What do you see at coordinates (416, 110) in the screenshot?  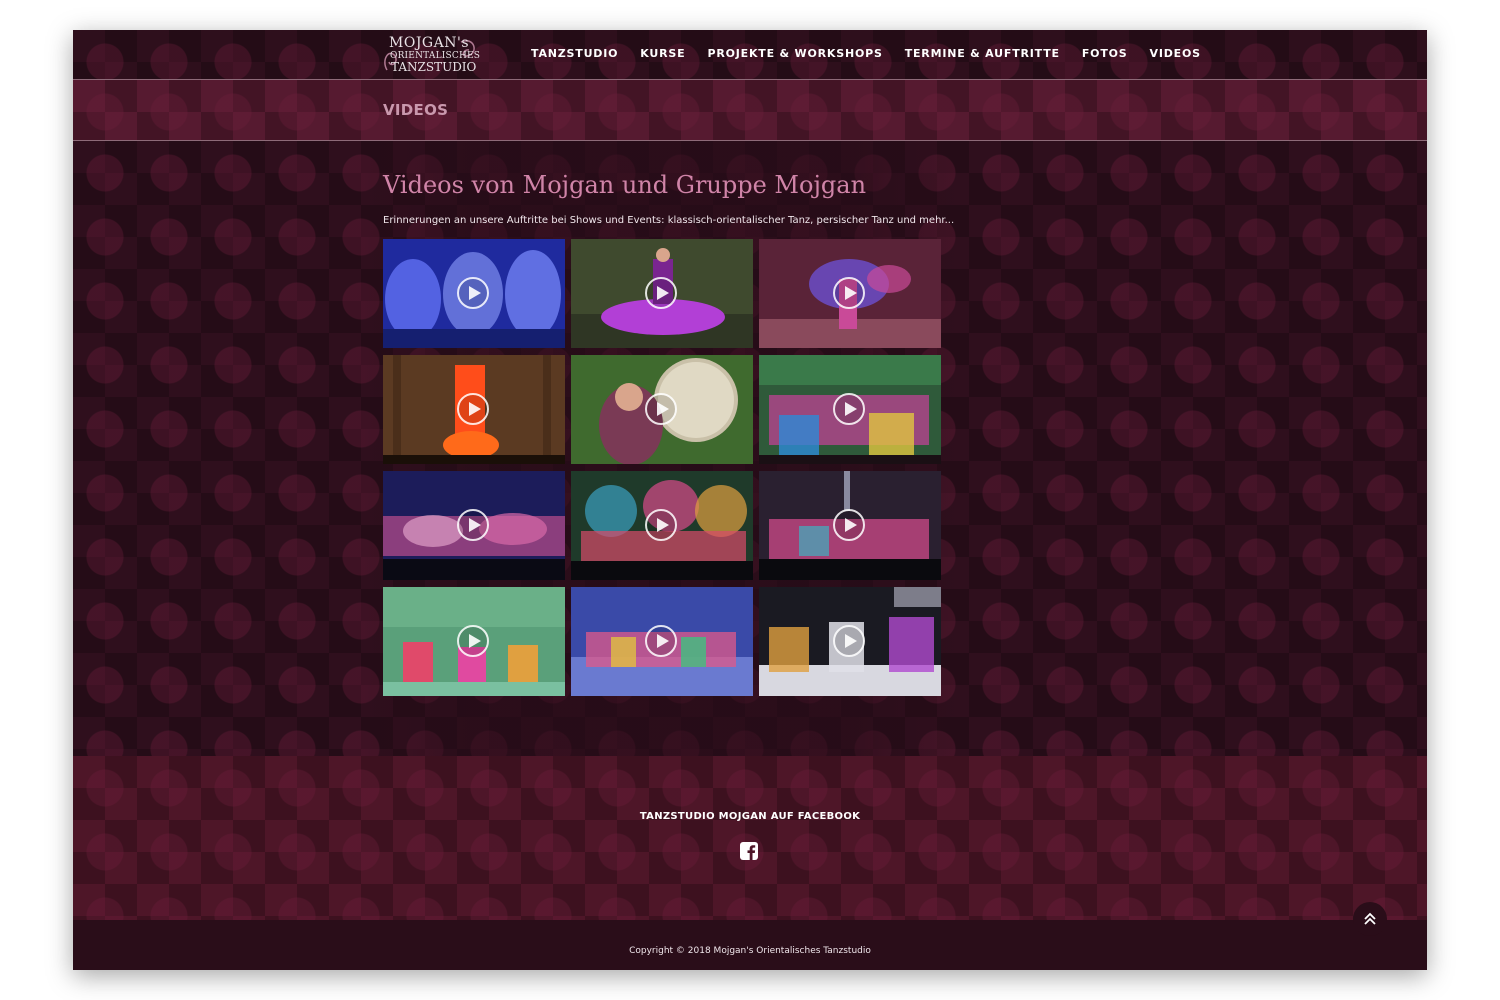 I see `page-title: VIDEOS` at bounding box center [416, 110].